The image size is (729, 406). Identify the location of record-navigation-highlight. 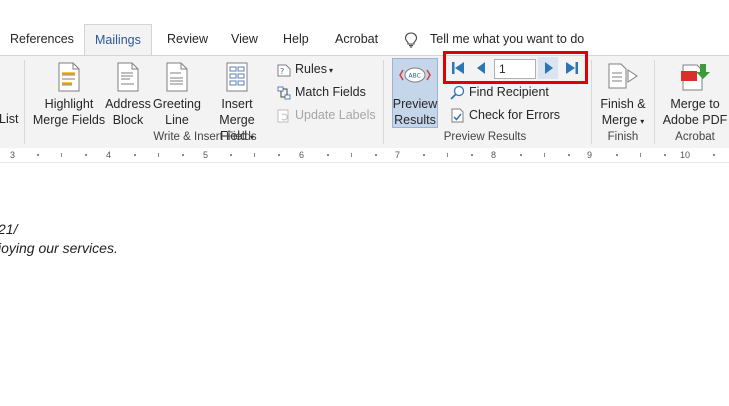
(515, 67).